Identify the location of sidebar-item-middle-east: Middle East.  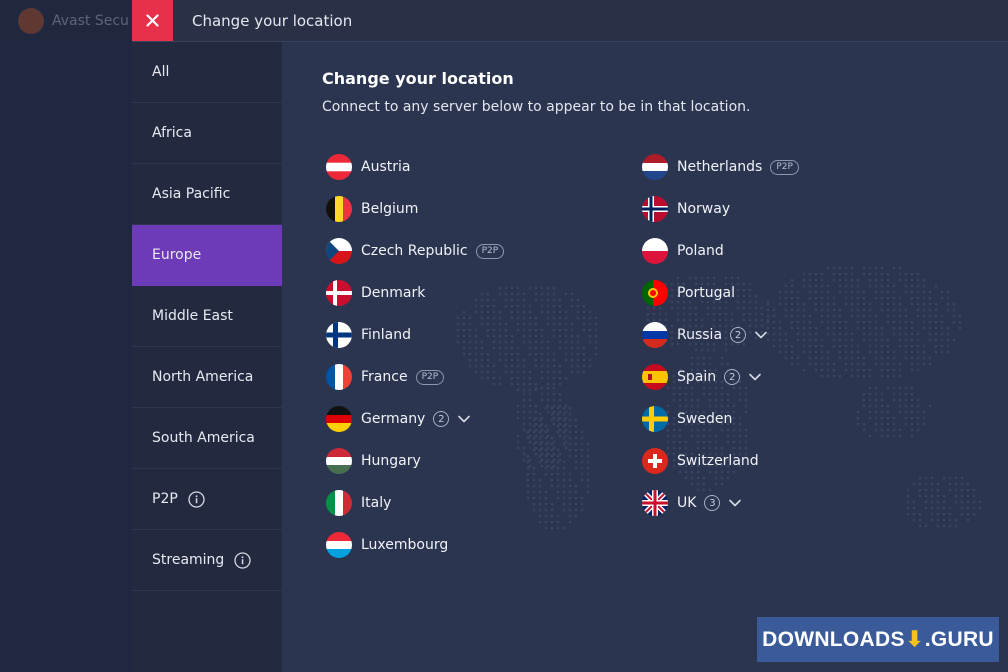
(207, 316).